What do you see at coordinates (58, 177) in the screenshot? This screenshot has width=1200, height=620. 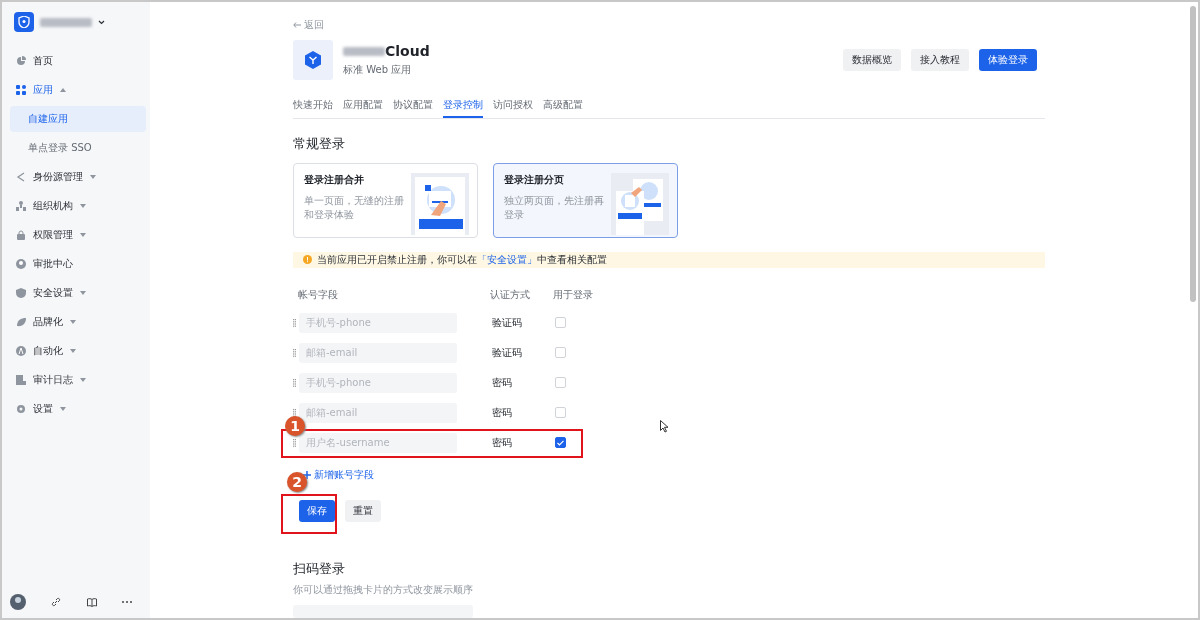 I see `nav-item: 身份源管理` at bounding box center [58, 177].